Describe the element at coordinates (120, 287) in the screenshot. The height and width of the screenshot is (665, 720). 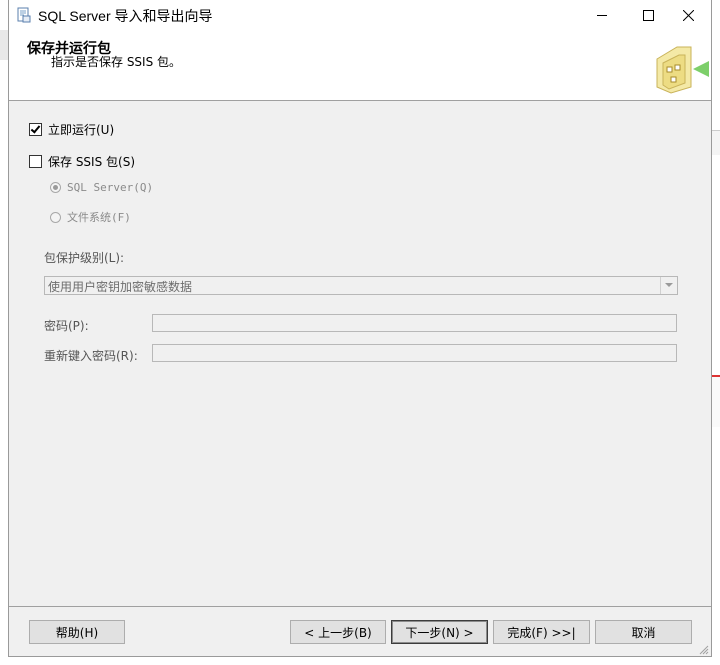
I see `protection-level-value: 使用用户密钥加密敏感数据` at that location.